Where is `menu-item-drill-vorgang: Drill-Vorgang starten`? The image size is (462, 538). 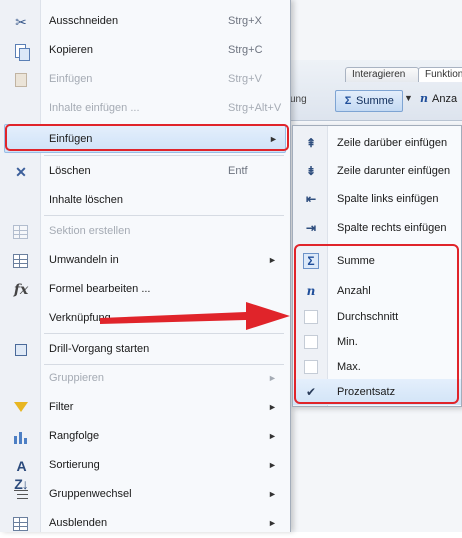
menu-item-drill-vorgang: Drill-Vorgang starten is located at coordinates (145, 349).